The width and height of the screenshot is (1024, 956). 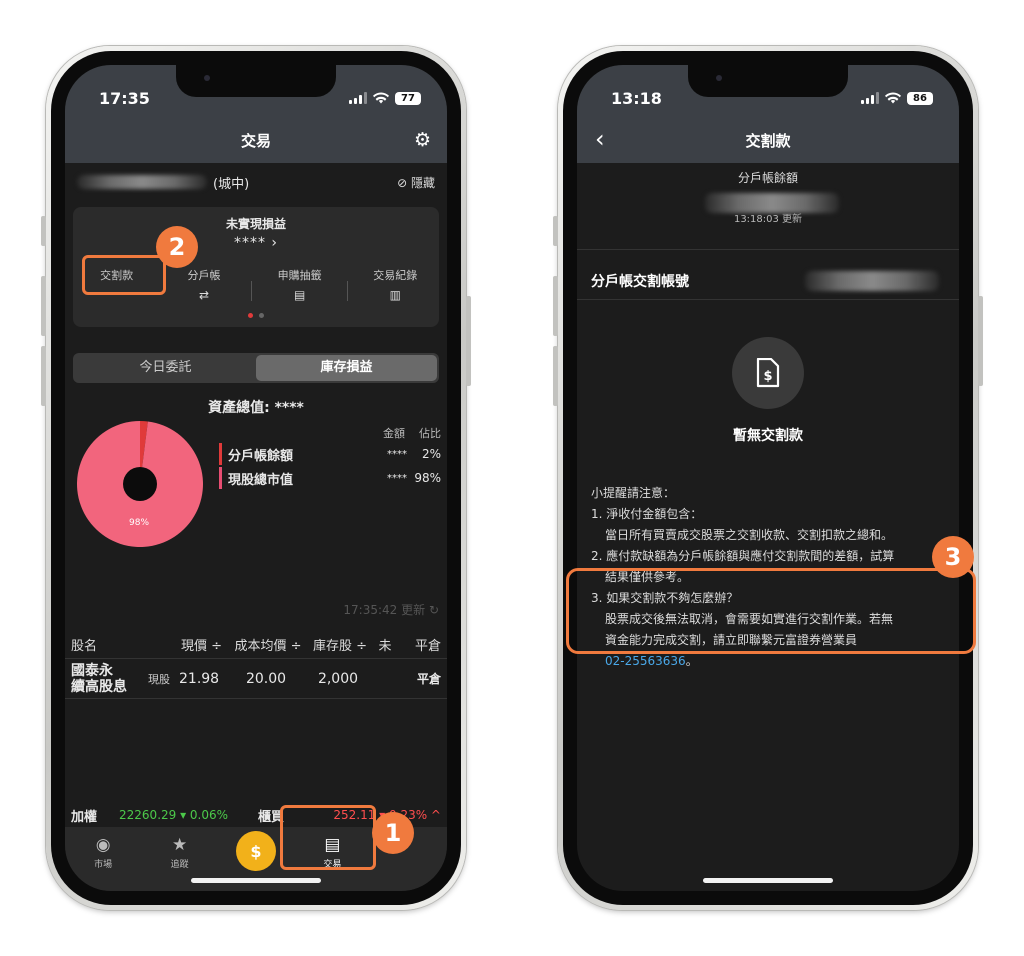 I want to click on gear-icon: ⚙, so click(x=422, y=140).